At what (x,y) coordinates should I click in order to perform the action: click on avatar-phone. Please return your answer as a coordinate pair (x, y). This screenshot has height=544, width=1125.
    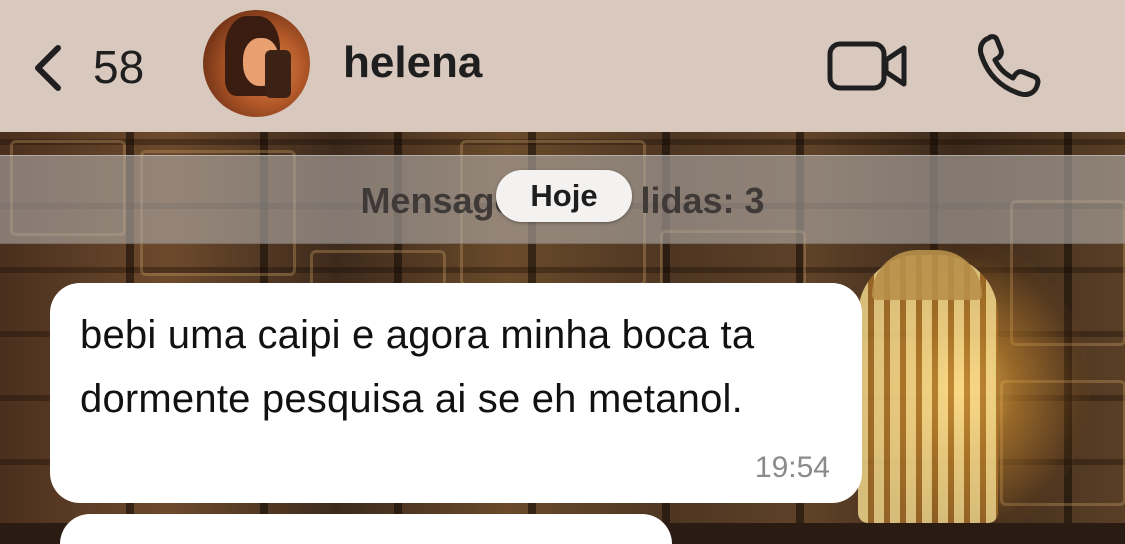
    Looking at the image, I should click on (278, 74).